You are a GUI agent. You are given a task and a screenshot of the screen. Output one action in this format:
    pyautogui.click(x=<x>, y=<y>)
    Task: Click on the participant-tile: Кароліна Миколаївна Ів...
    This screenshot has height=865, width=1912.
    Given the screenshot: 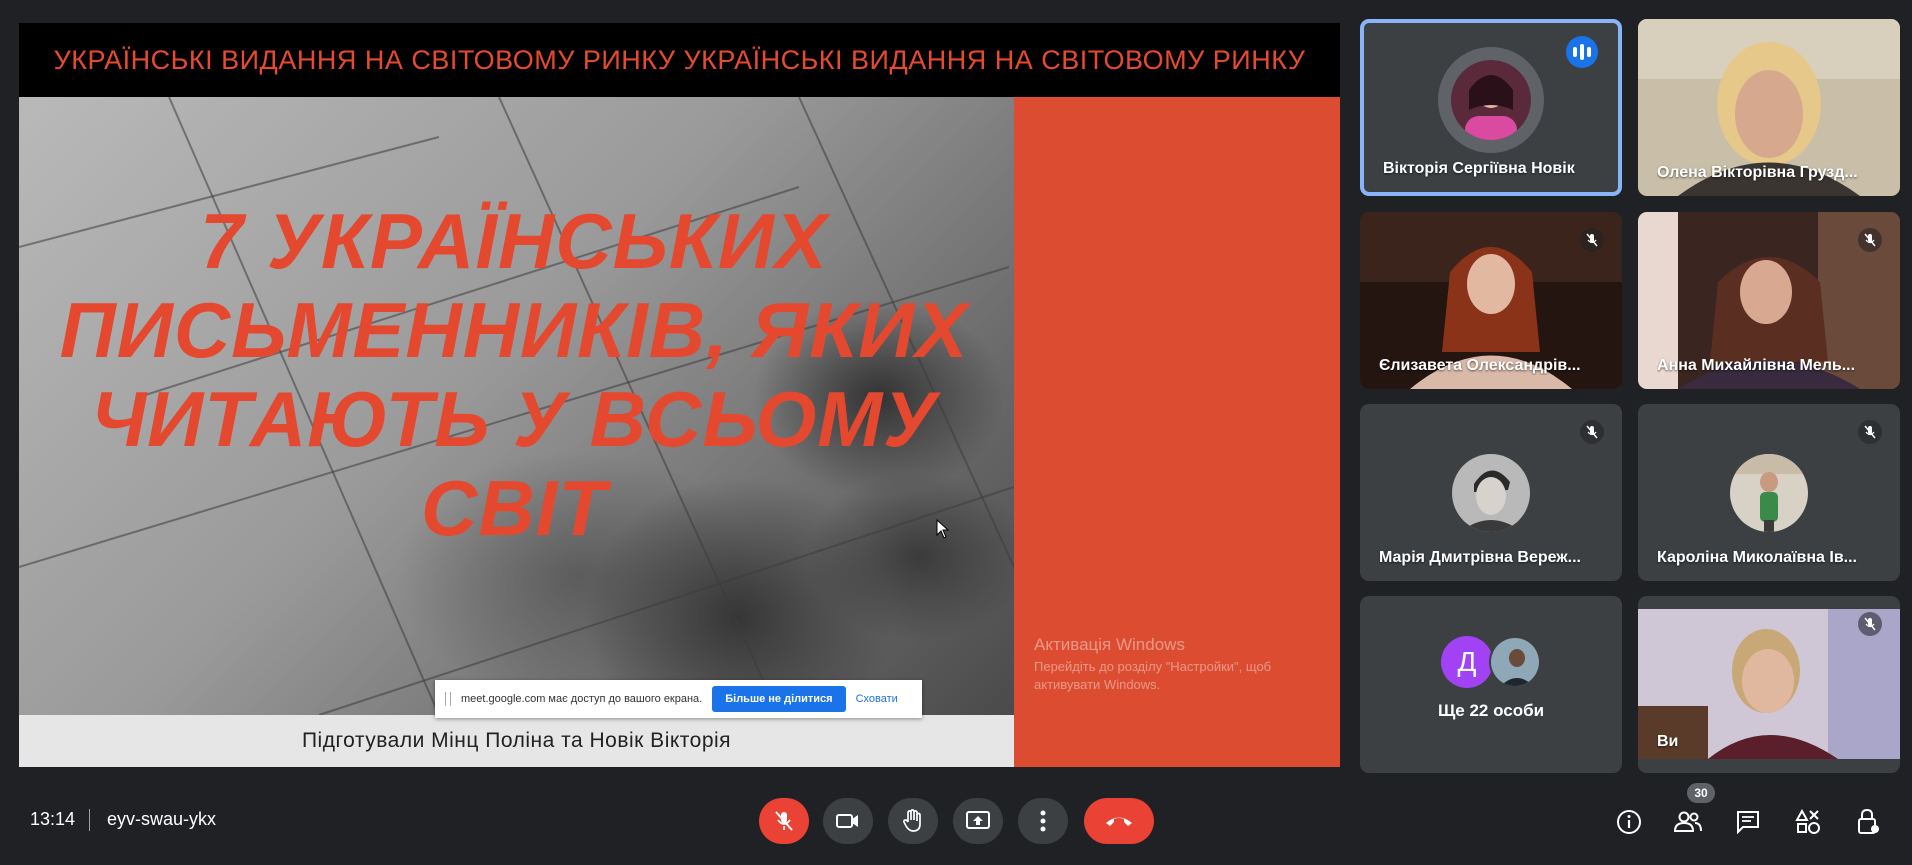 What is the action you would take?
    pyautogui.click(x=1769, y=492)
    